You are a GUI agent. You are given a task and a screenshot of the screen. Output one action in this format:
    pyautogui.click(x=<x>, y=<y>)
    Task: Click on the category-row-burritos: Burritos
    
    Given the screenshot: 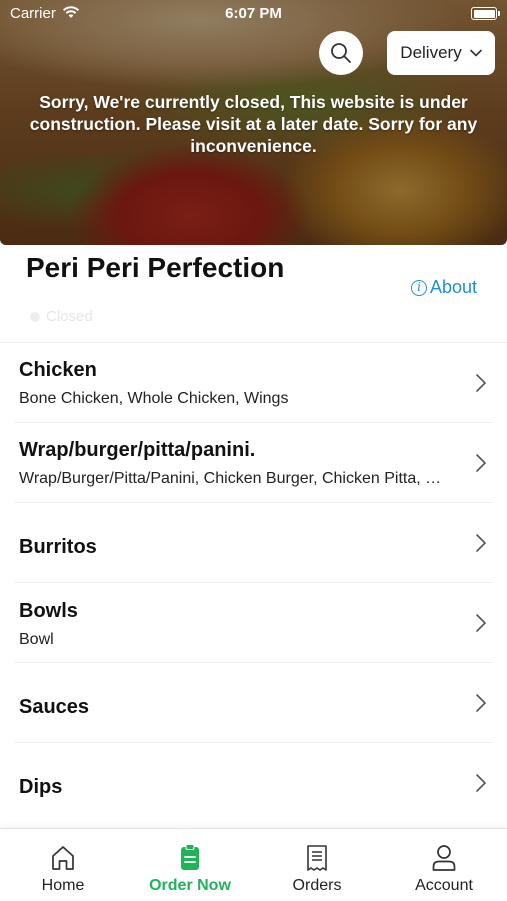 What is the action you would take?
    pyautogui.click(x=253, y=543)
    